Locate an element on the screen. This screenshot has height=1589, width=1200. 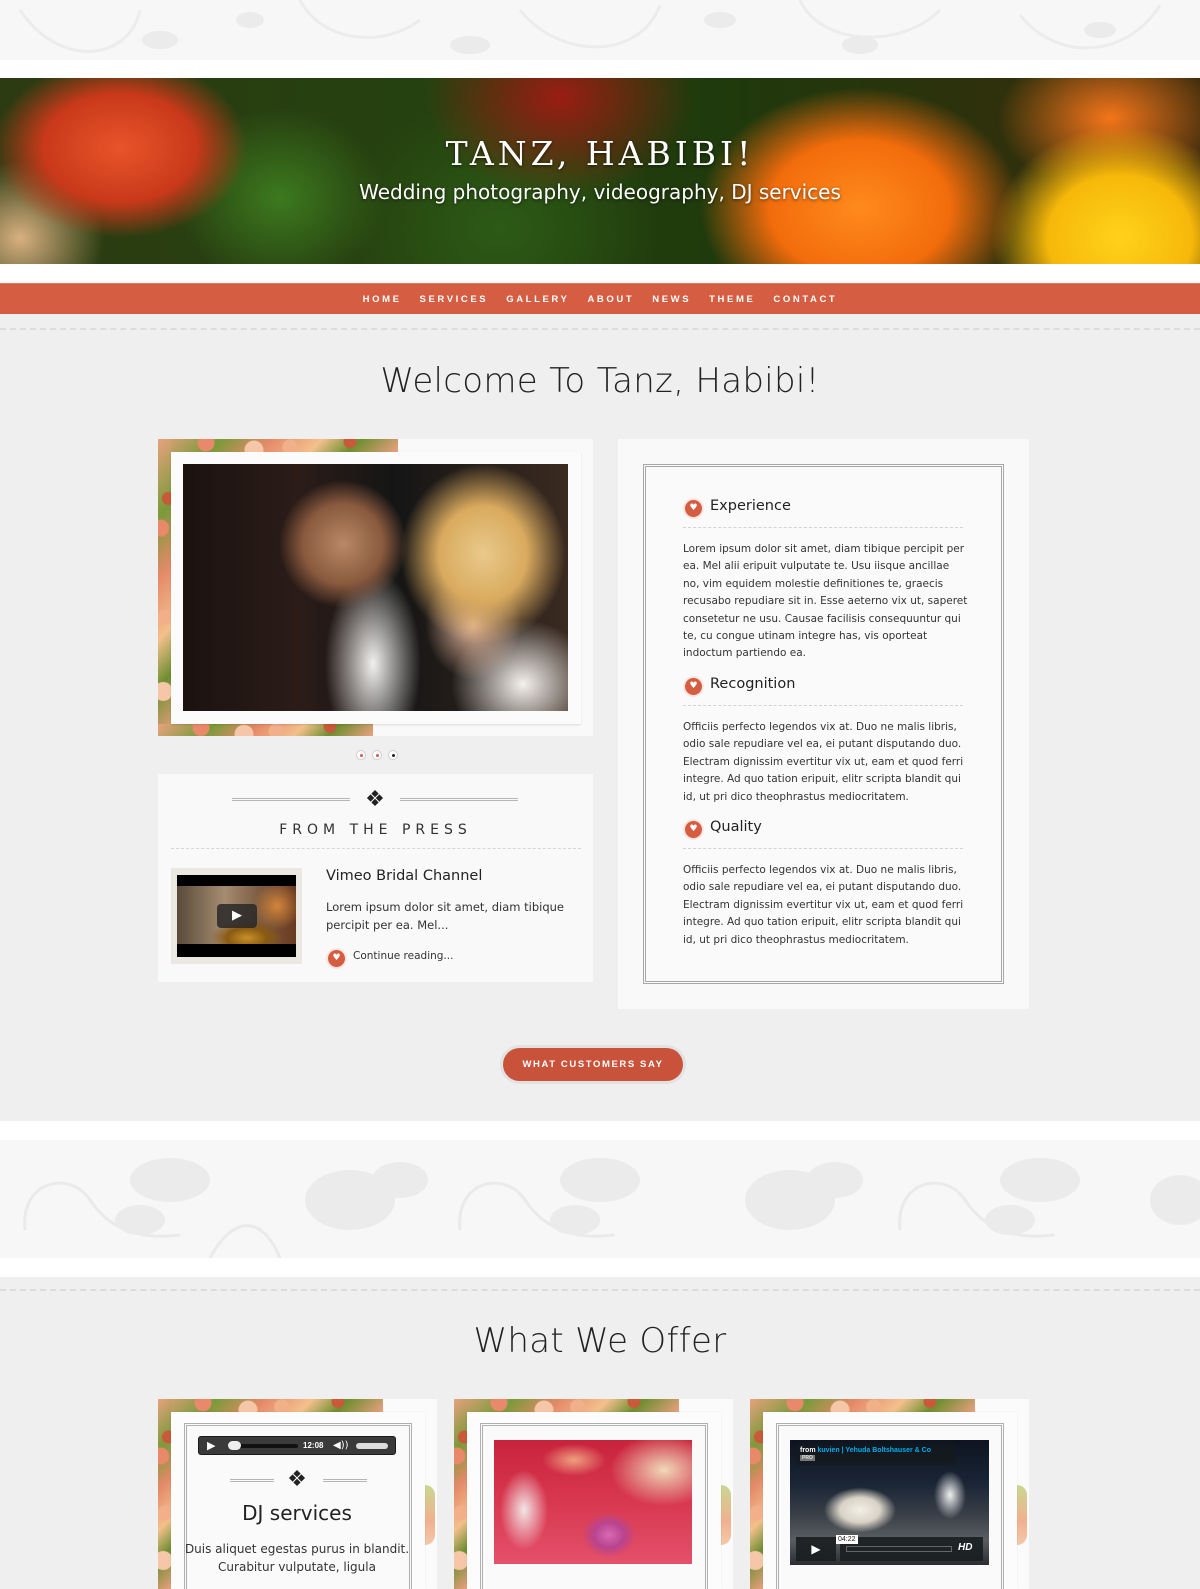
slider-dot-3-active is located at coordinates (393, 755).